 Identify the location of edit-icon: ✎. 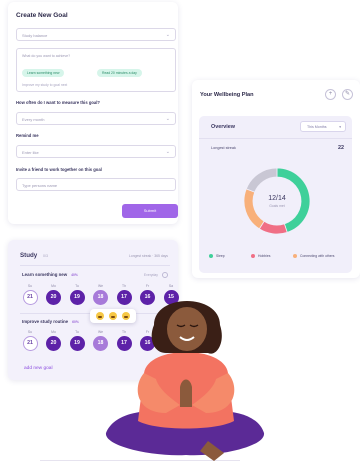
(347, 94).